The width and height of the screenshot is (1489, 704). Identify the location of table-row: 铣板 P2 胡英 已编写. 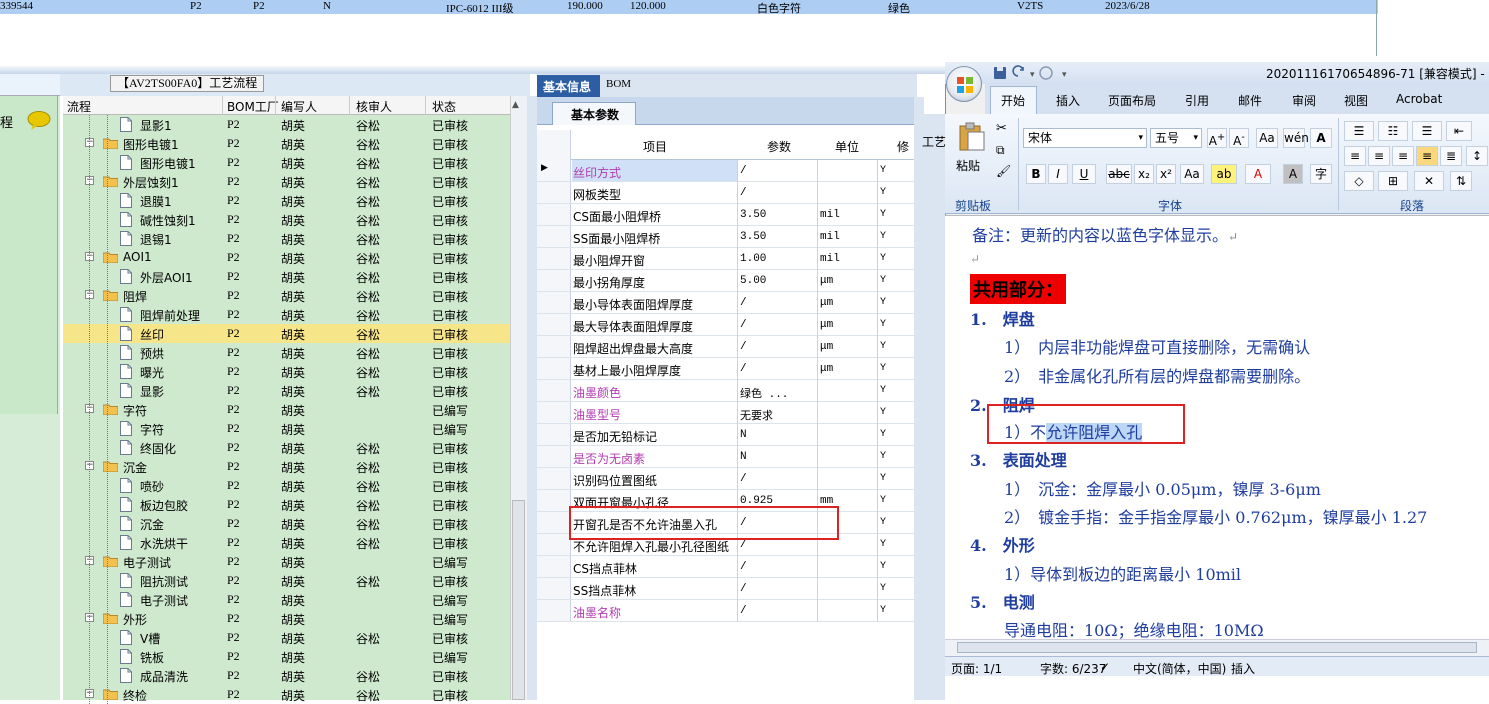
(286, 656).